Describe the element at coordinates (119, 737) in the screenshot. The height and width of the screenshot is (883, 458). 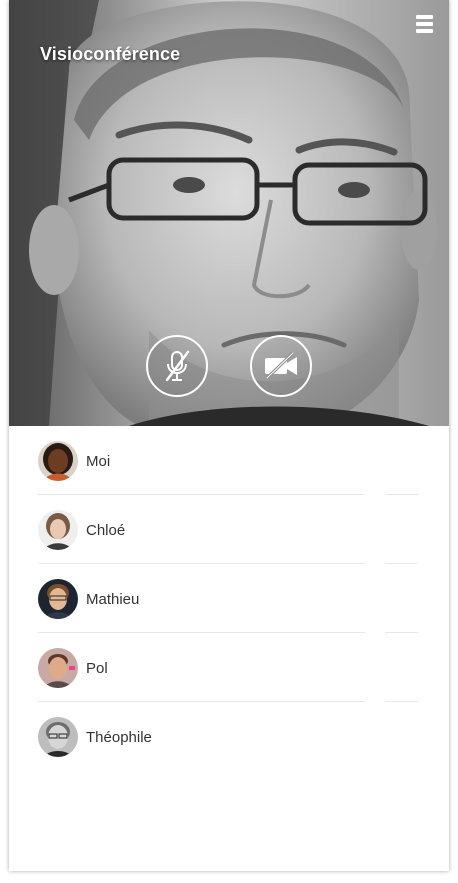
I see `participant-name: Théophile` at that location.